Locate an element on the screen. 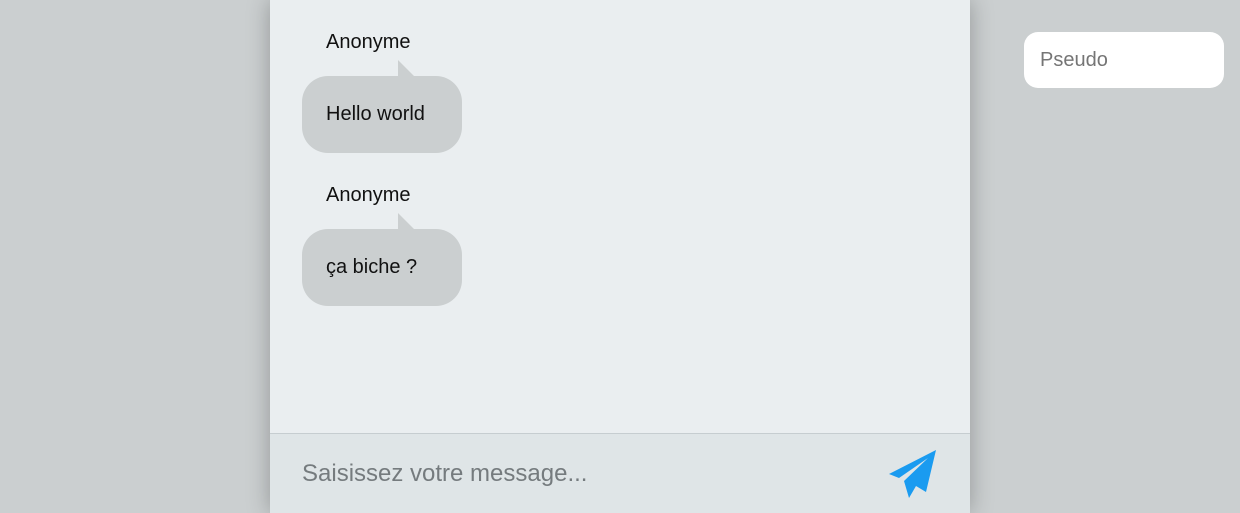 This screenshot has width=1240, height=513. message-input is located at coordinates (582, 474).